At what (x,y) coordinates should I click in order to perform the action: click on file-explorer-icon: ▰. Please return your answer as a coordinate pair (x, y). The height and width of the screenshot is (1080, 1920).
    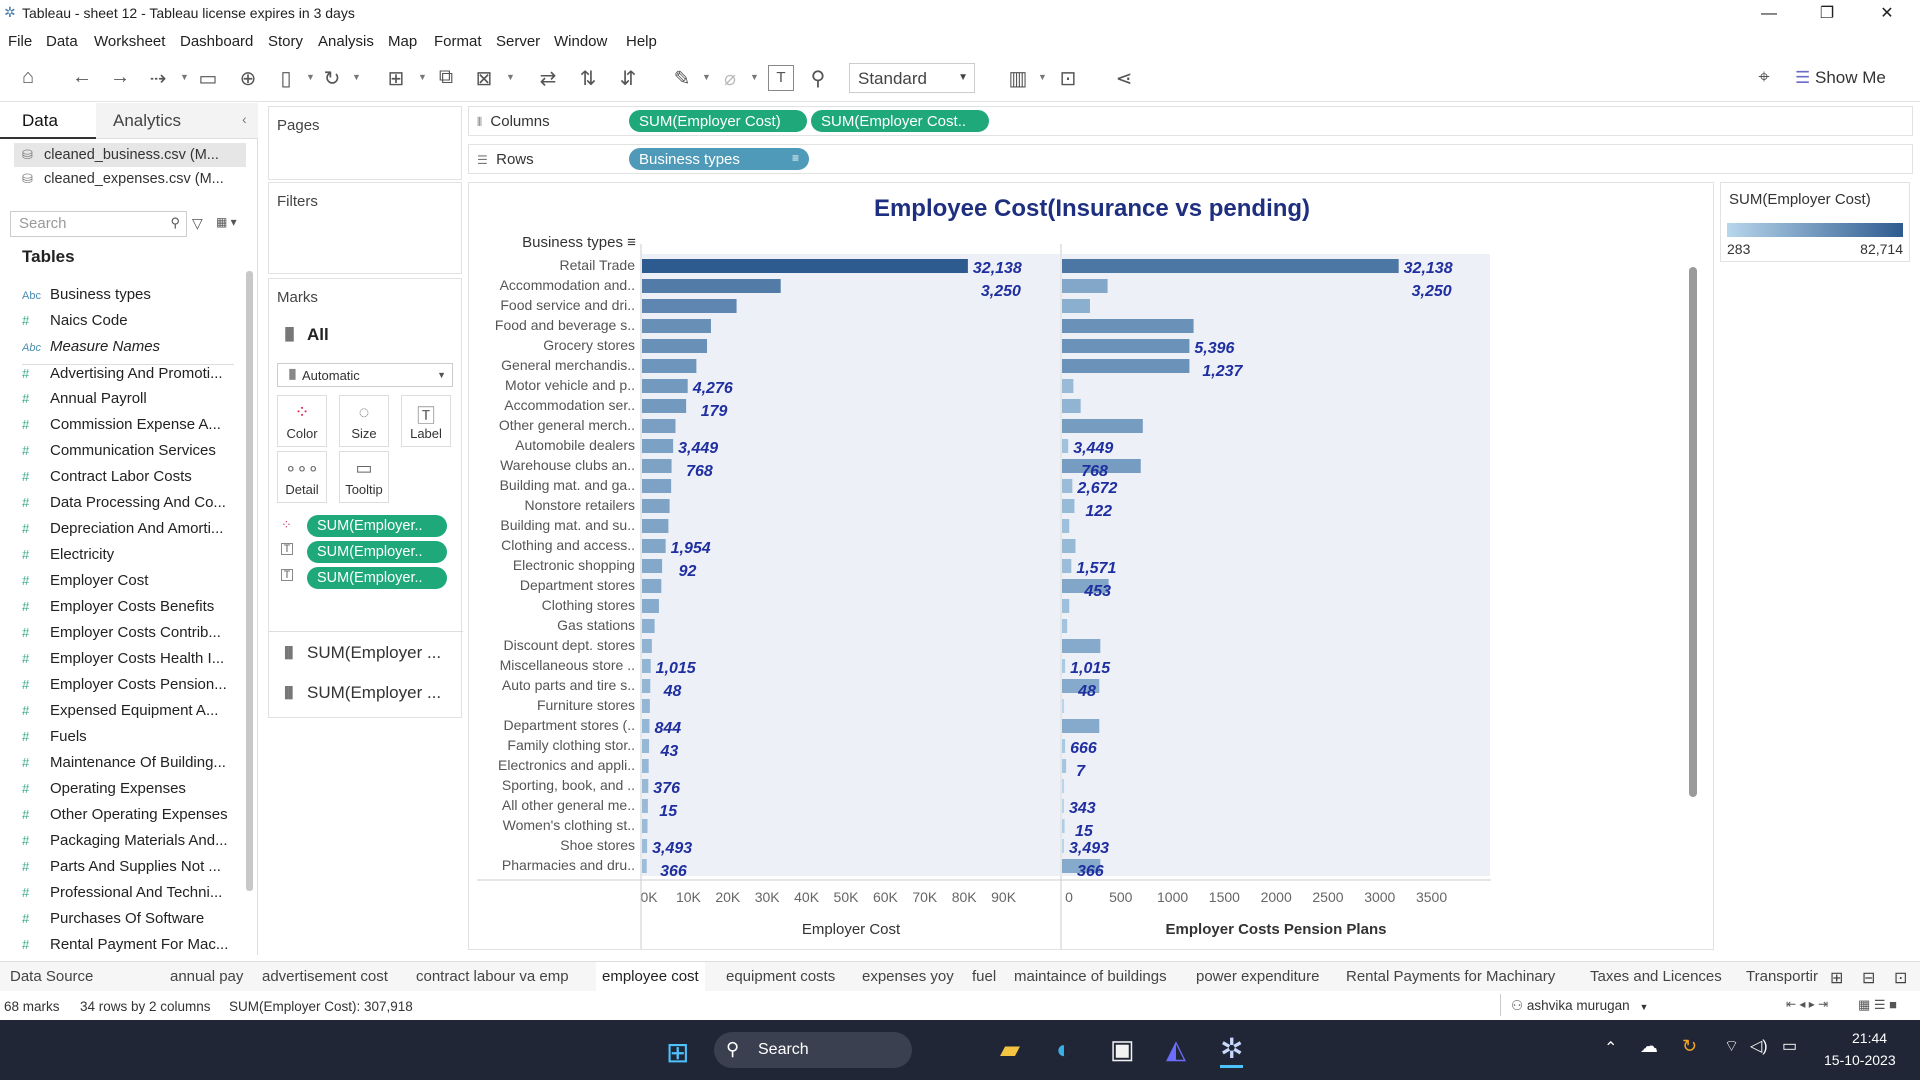
    Looking at the image, I should click on (1010, 1049).